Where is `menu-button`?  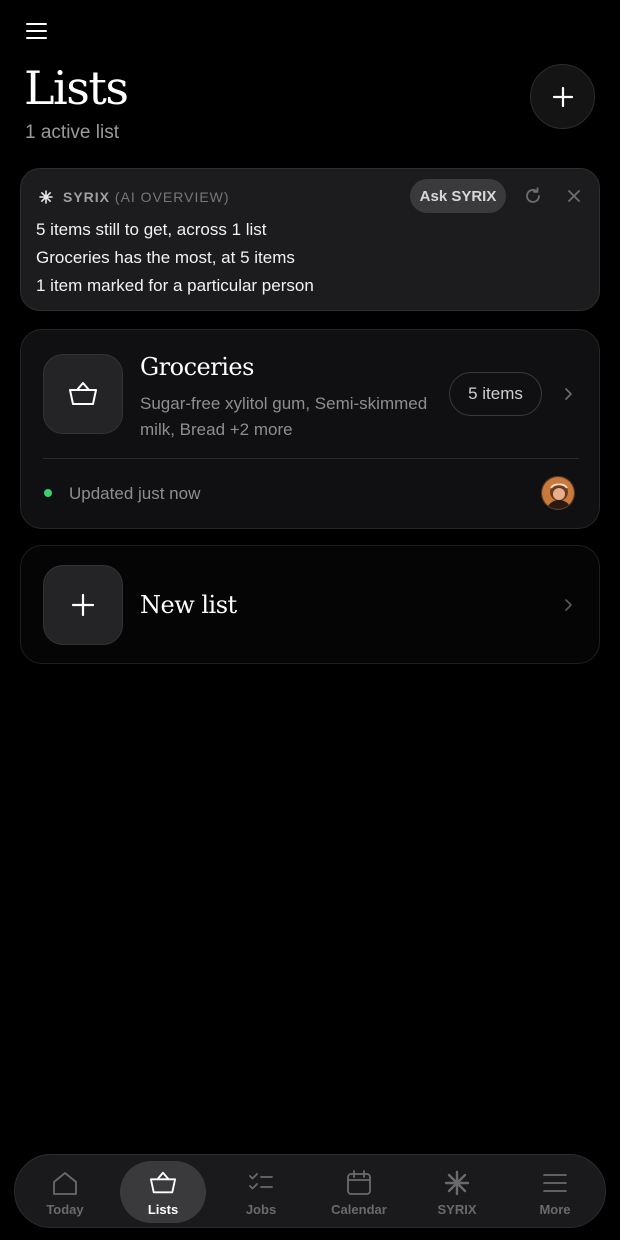
menu-button is located at coordinates (37, 31).